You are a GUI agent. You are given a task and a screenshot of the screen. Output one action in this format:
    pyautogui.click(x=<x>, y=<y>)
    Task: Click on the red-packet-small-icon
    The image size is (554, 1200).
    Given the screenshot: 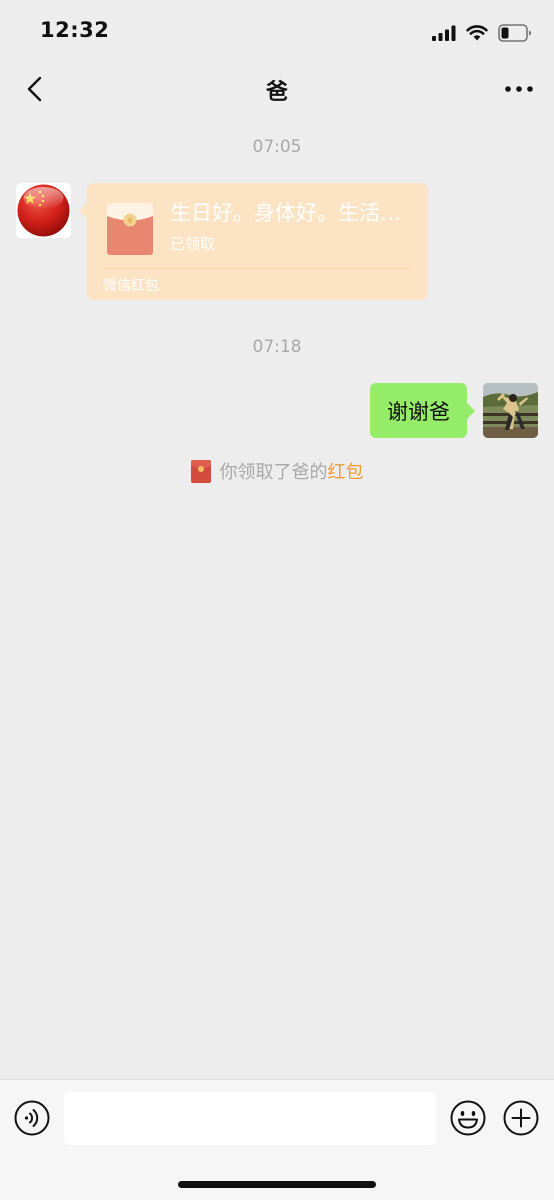 What is the action you would take?
    pyautogui.click(x=200, y=471)
    